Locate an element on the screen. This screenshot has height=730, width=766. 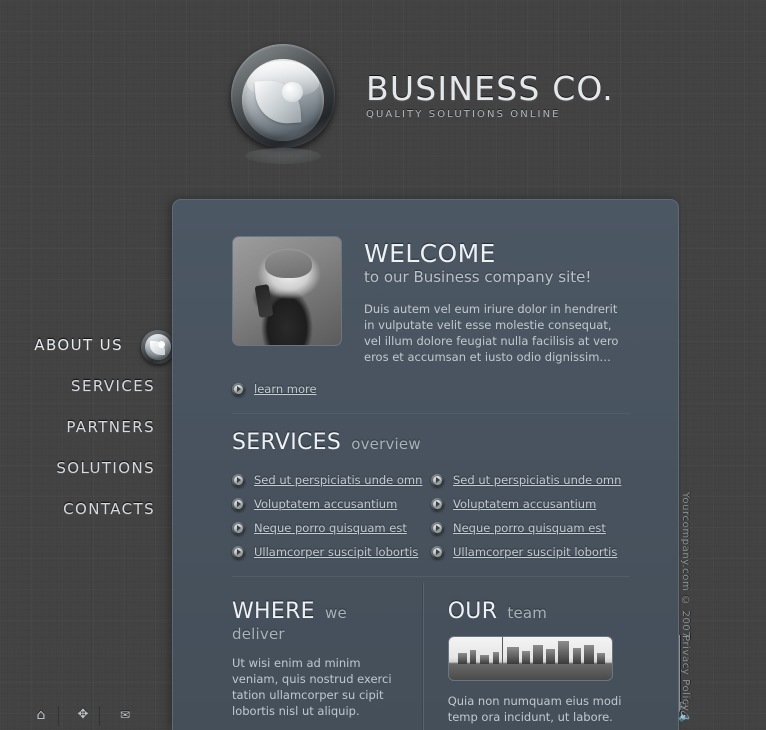
vertical-footer-strip: Yourcompany.com © 2007. Privacy Policy is located at coordinates (693, 600).